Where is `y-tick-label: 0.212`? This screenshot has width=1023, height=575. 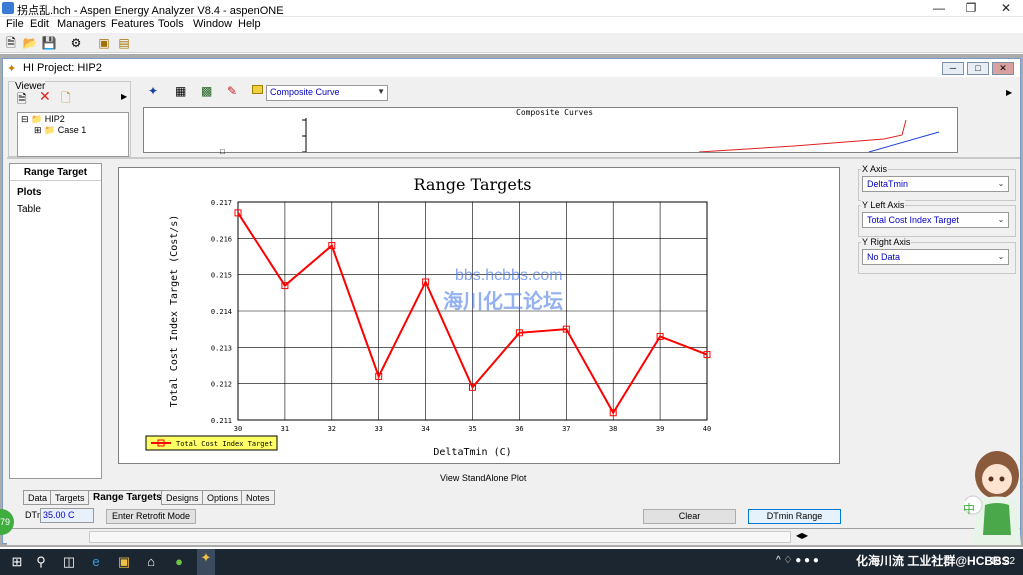 y-tick-label: 0.212 is located at coordinates (221, 385).